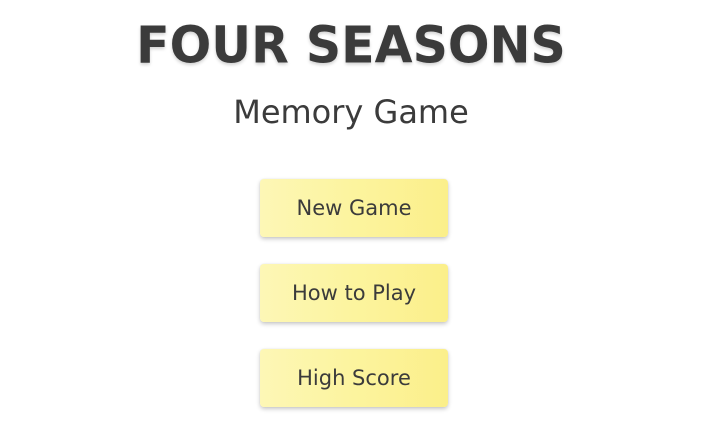  Describe the element at coordinates (351, 112) in the screenshot. I see `game-subtitle: Memory Game` at that location.